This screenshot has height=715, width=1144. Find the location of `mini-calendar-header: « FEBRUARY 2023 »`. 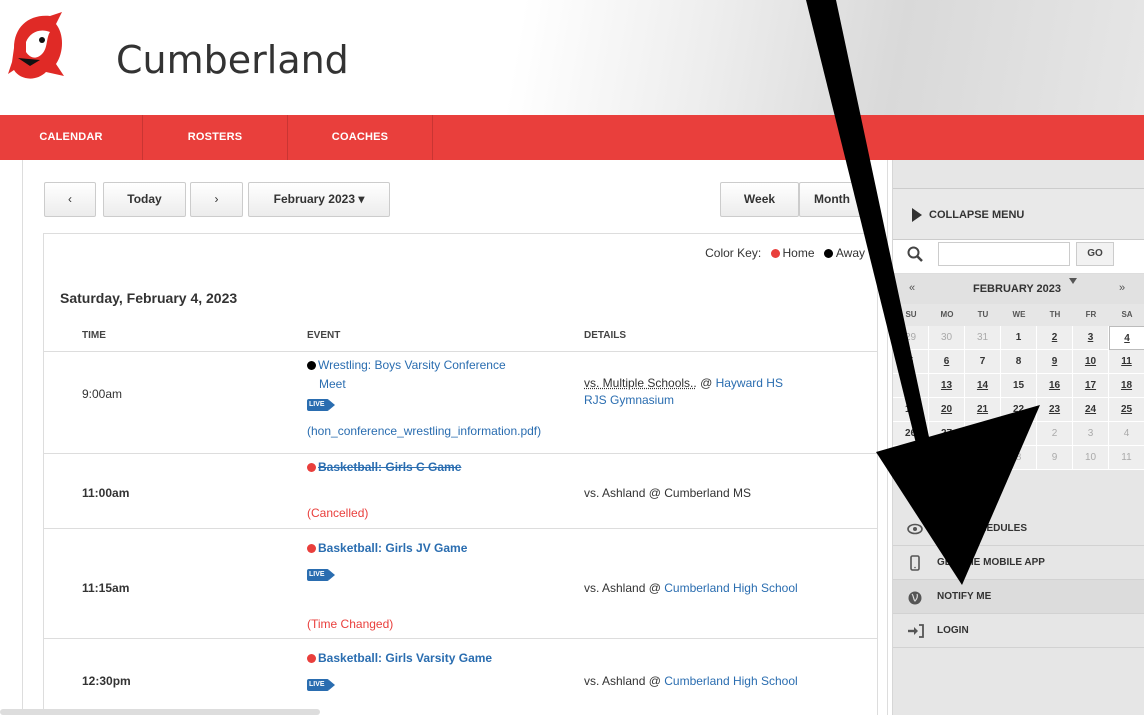

mini-calendar-header: « FEBRUARY 2023 » is located at coordinates (1018, 289).